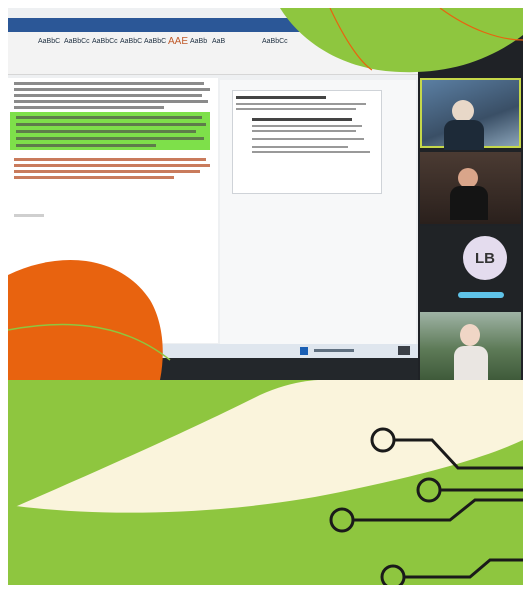 The width and height of the screenshot is (531, 593). Describe the element at coordinates (163, 445) in the screenshot. I see `green-left-shape` at that location.